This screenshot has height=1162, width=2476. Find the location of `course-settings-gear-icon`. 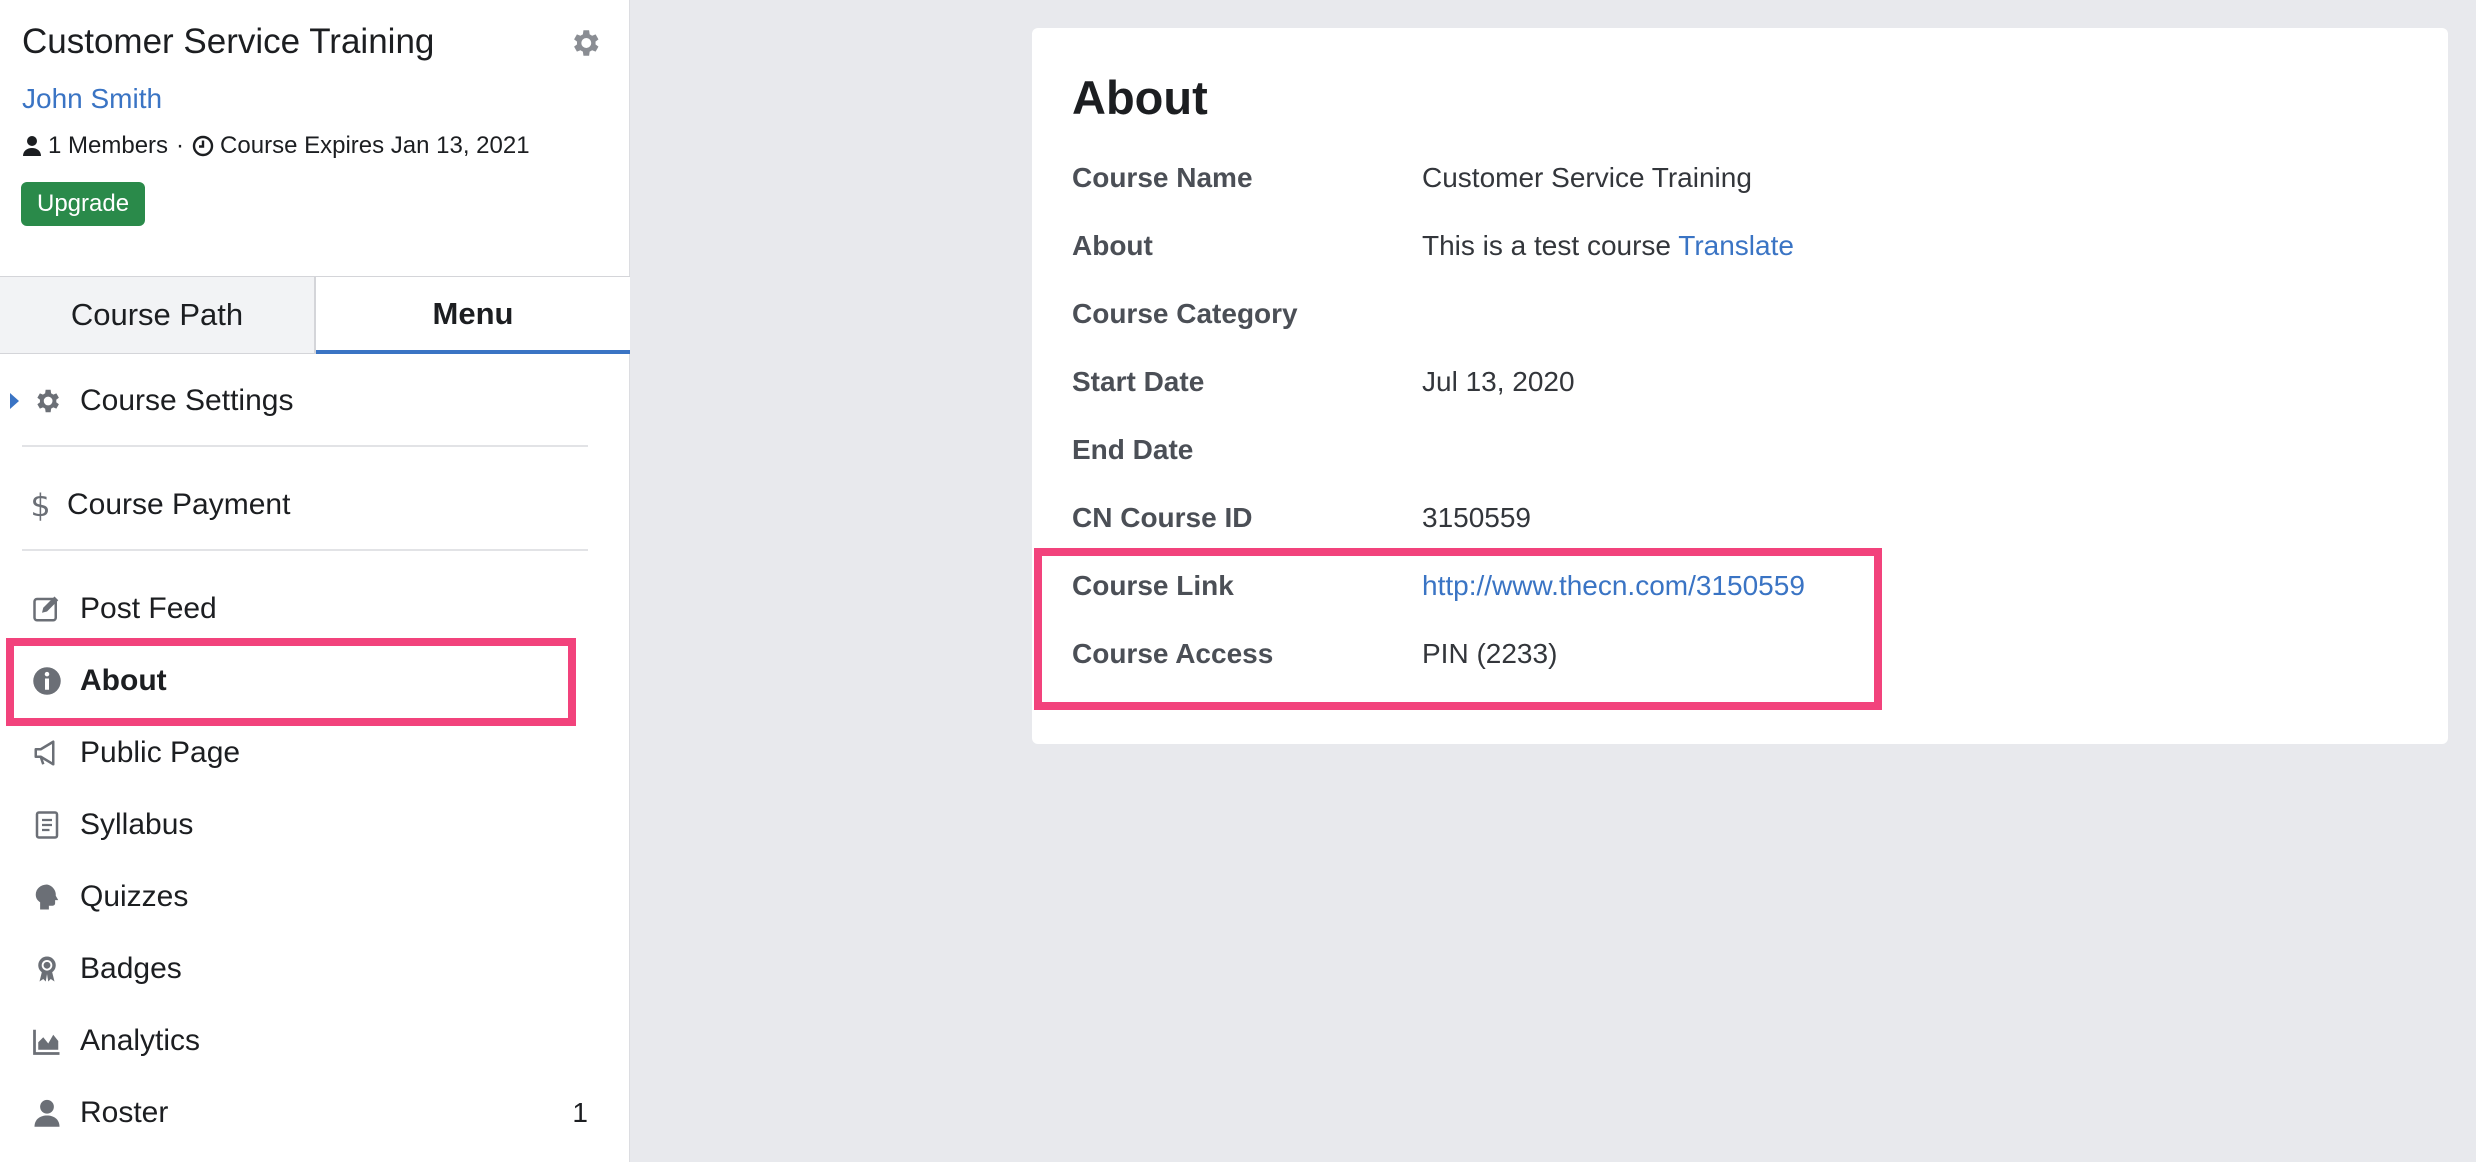

course-settings-gear-icon is located at coordinates (585, 43).